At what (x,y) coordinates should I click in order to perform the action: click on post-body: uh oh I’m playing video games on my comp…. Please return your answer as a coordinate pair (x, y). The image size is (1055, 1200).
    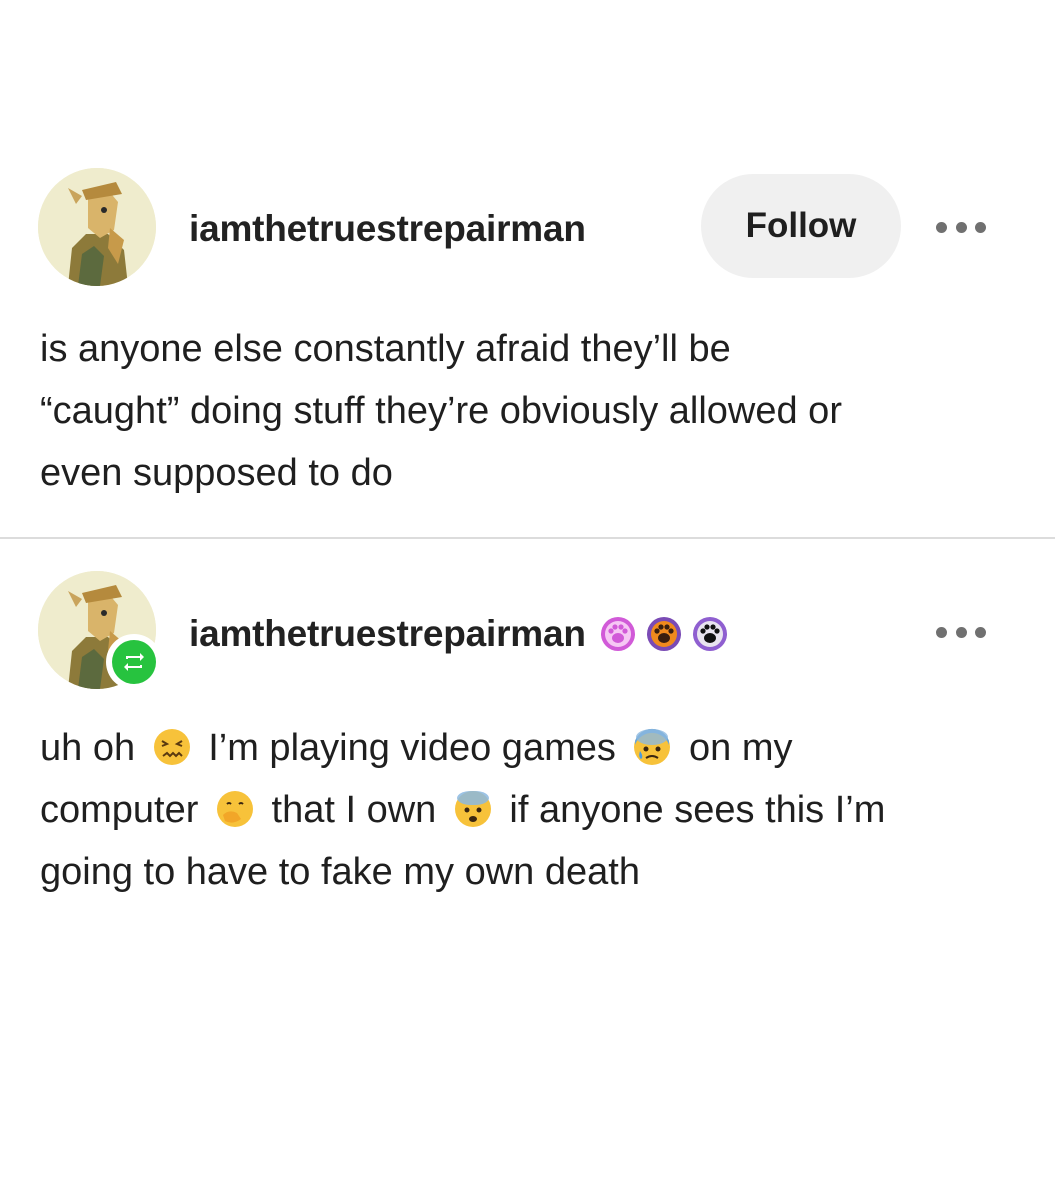
    Looking at the image, I should click on (535, 810).